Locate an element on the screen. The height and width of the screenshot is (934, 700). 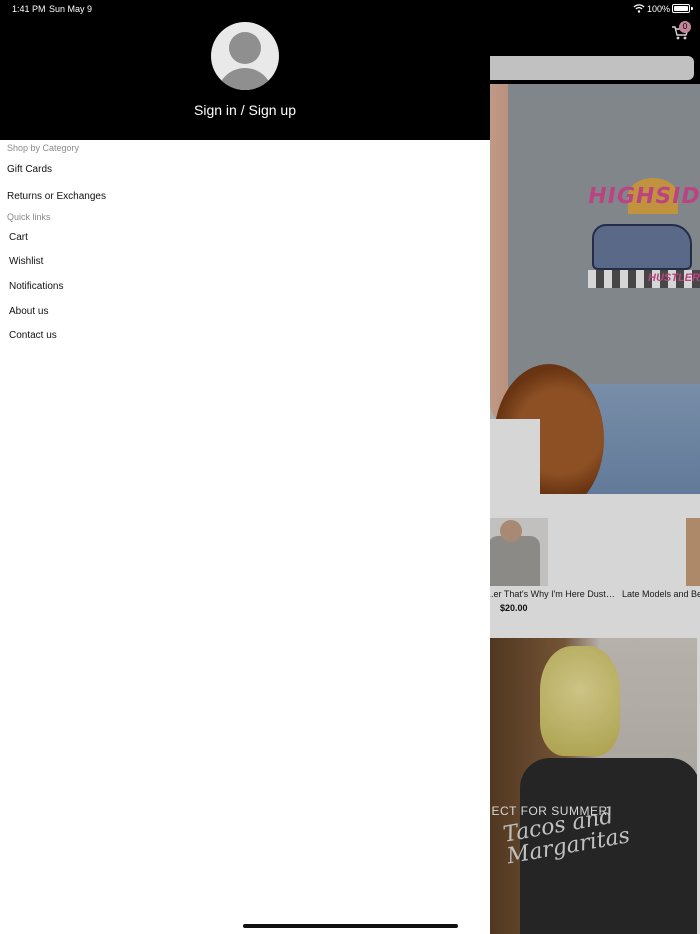
avatar-placeholder-icon is located at coordinates (245, 56).